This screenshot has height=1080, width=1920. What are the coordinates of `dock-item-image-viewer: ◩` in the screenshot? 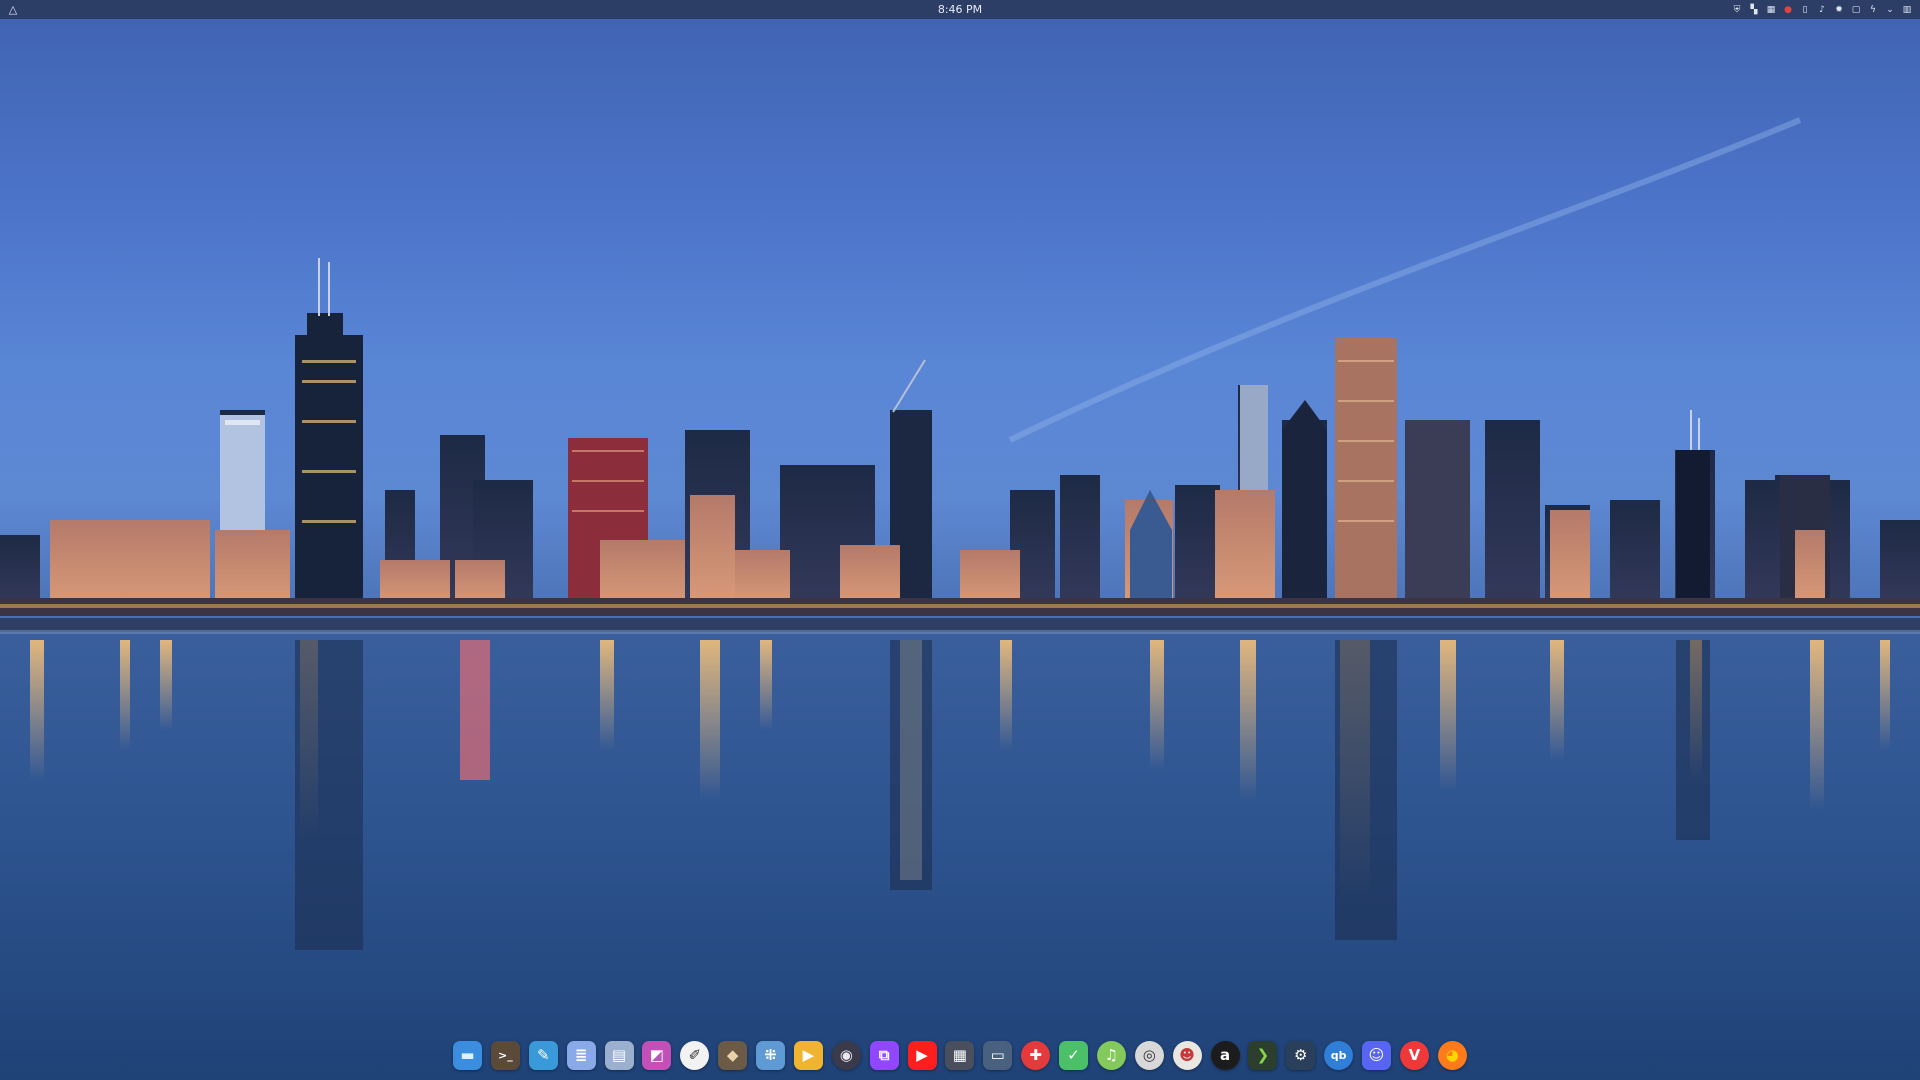 It's located at (657, 1055).